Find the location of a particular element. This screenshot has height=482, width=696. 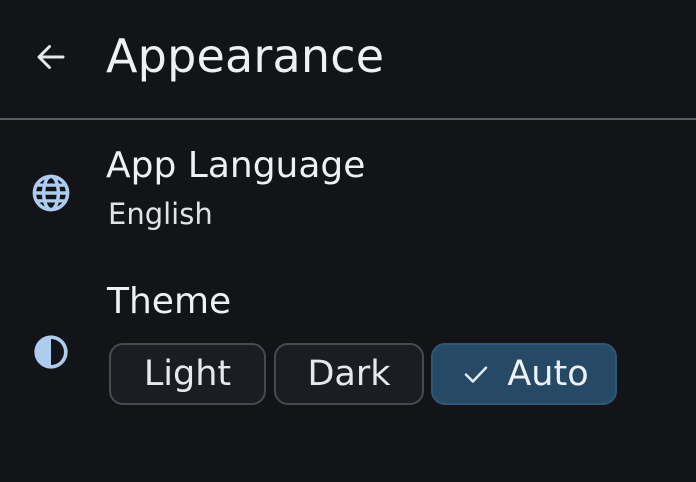

theme-title: Theme is located at coordinates (169, 301).